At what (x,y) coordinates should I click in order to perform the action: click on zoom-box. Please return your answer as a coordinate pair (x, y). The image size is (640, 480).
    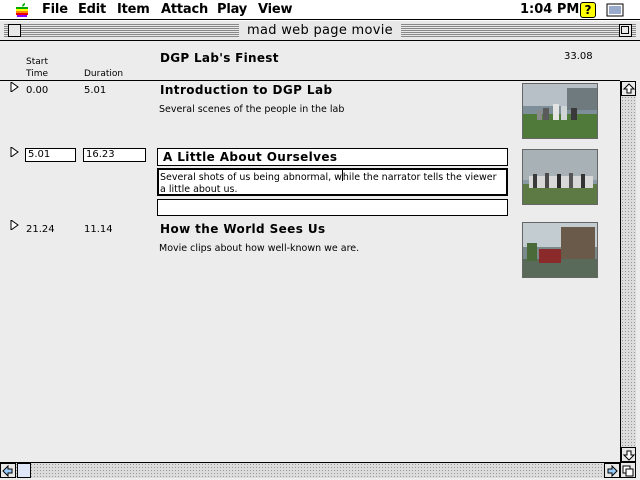
    Looking at the image, I should click on (625, 30).